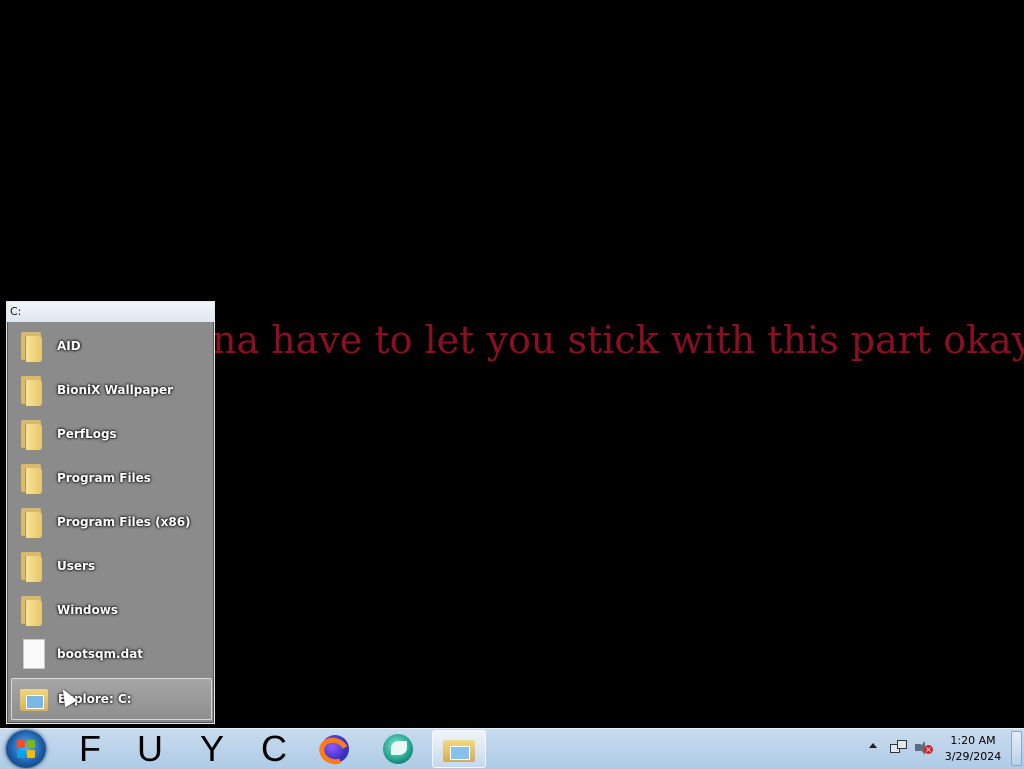 Image resolution: width=1024 pixels, height=769 pixels. Describe the element at coordinates (110, 566) in the screenshot. I see `menu-item-users: Users` at that location.